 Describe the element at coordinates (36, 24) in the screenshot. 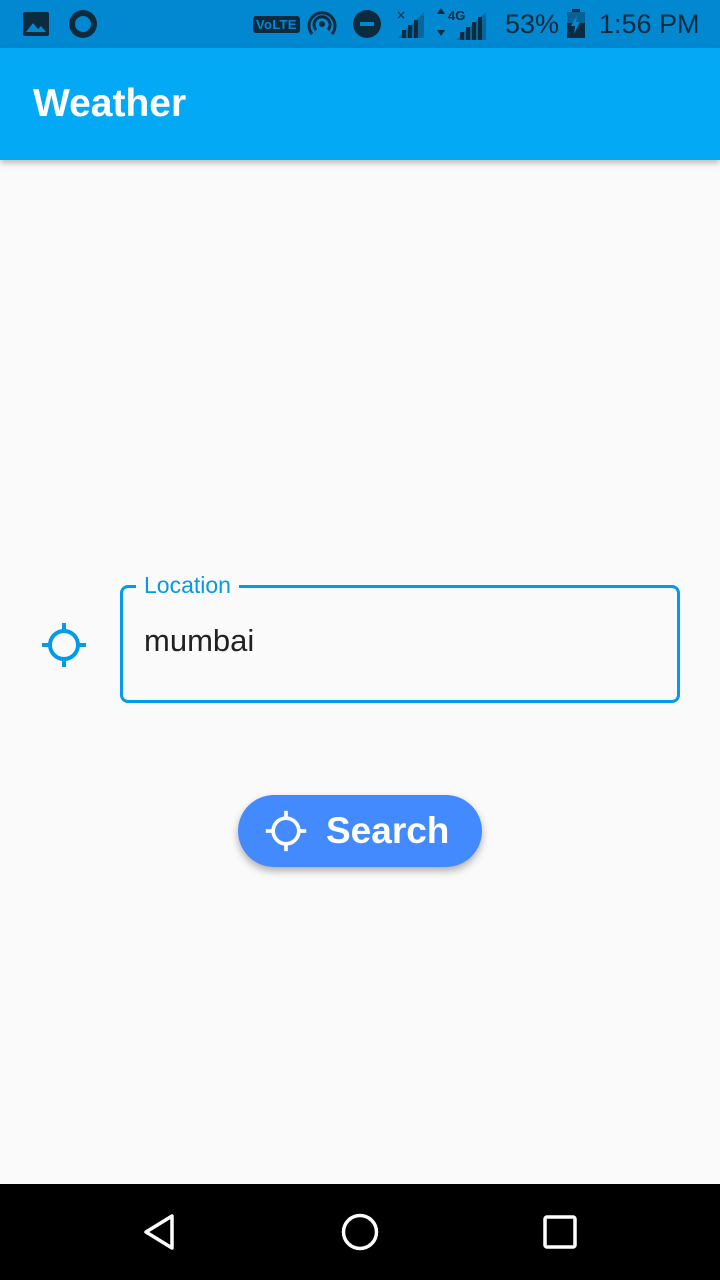

I see `gallery-icon` at that location.